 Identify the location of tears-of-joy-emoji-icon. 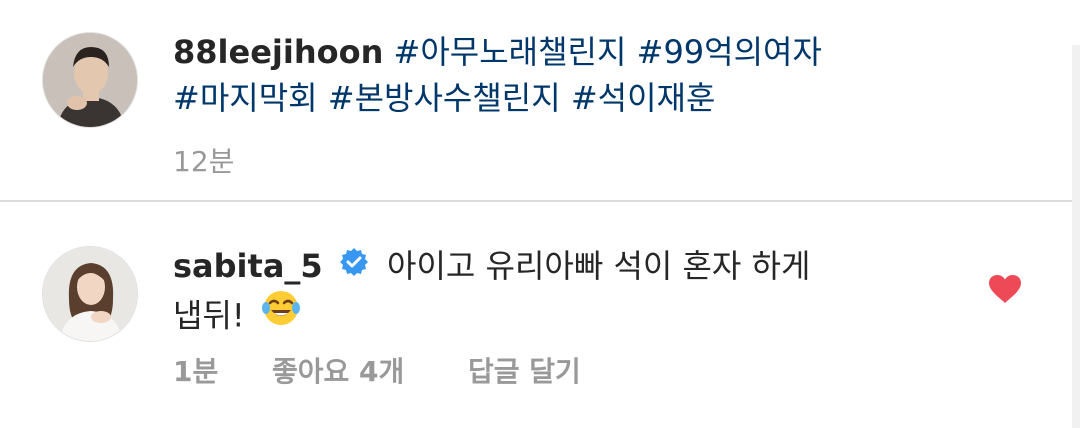
(281, 314).